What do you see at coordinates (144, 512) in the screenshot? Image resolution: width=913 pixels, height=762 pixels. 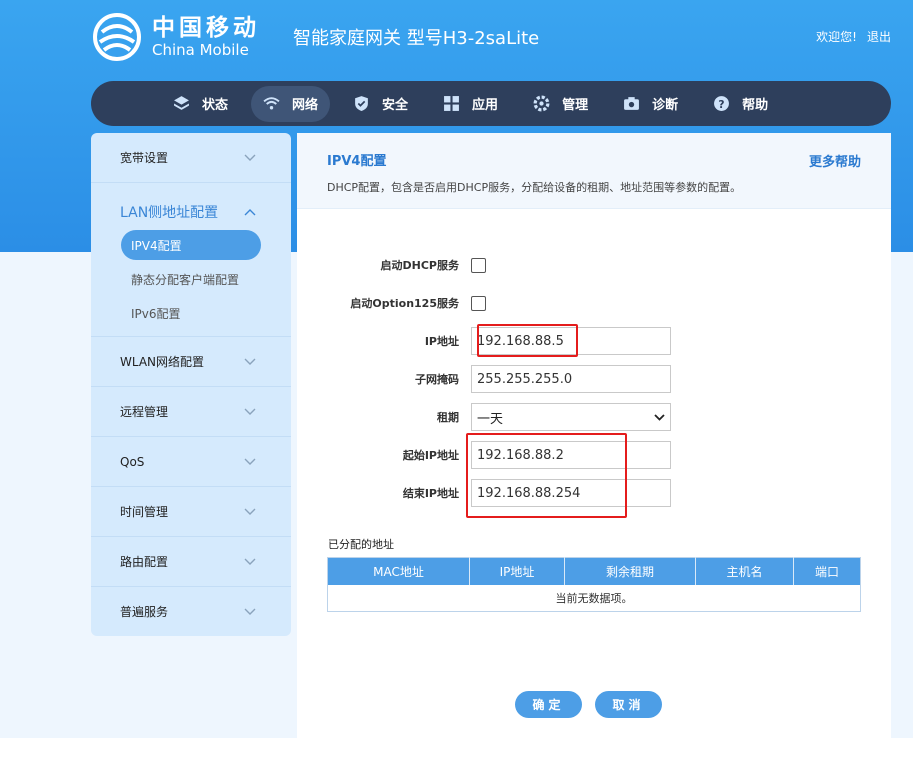 I see `sidebar-item-label: 时间管理` at bounding box center [144, 512].